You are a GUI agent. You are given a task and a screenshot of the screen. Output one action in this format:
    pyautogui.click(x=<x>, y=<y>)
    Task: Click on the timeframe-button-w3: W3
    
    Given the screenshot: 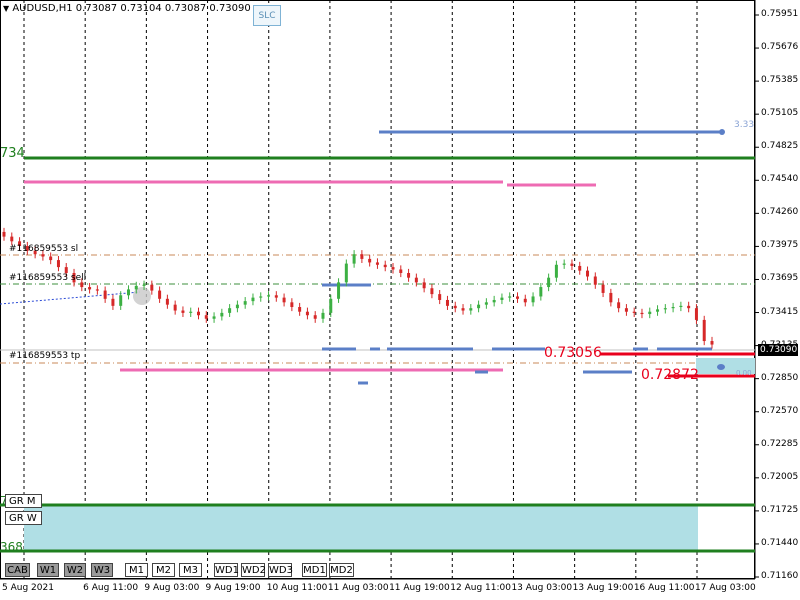 What is the action you would take?
    pyautogui.click(x=102, y=570)
    